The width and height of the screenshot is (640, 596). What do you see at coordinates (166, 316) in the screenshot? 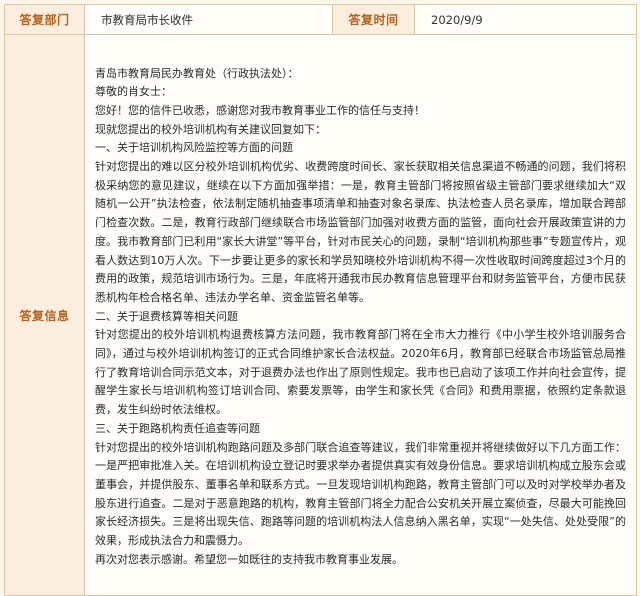
I see `section-2-heading: 二、关于退费核算等相关问题` at bounding box center [166, 316].